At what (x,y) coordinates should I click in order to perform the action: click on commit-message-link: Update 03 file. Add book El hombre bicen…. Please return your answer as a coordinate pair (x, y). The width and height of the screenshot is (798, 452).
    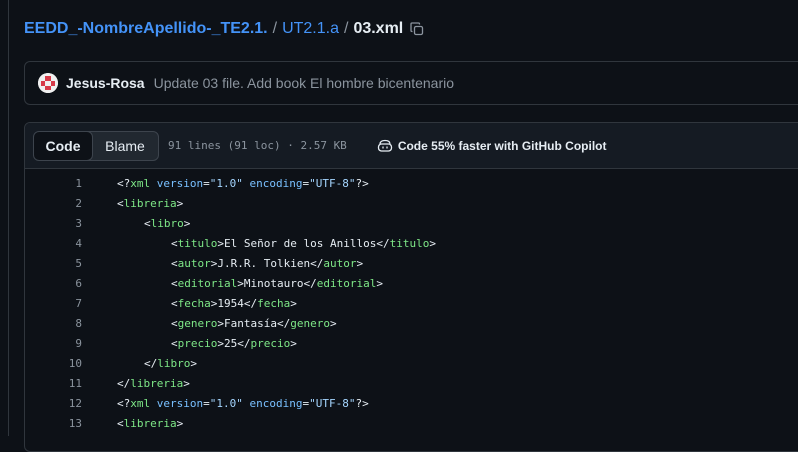
    Looking at the image, I should click on (304, 83).